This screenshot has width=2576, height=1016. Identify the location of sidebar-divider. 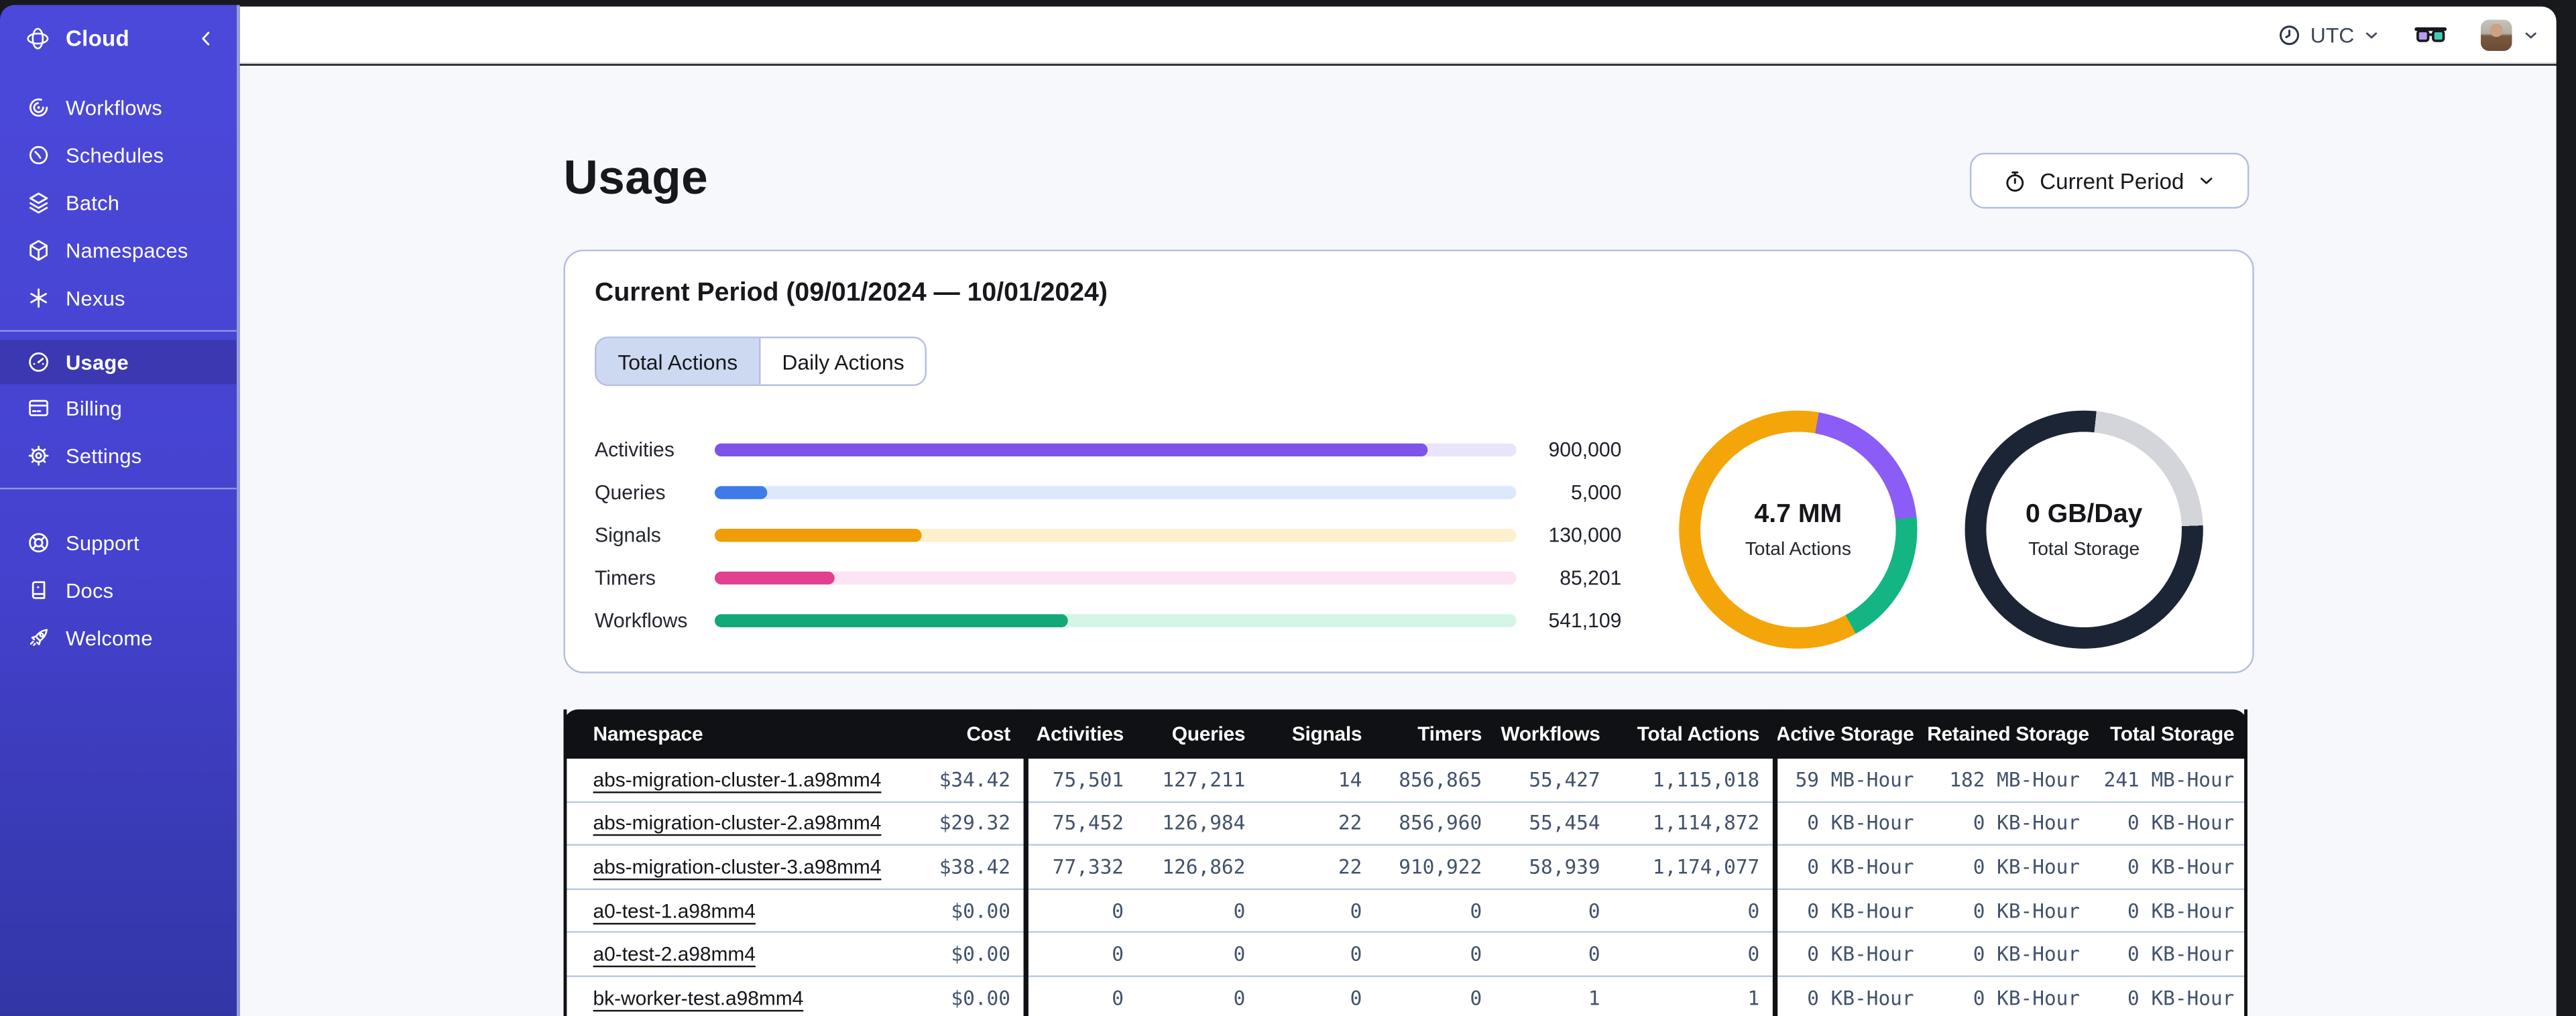
(118, 488).